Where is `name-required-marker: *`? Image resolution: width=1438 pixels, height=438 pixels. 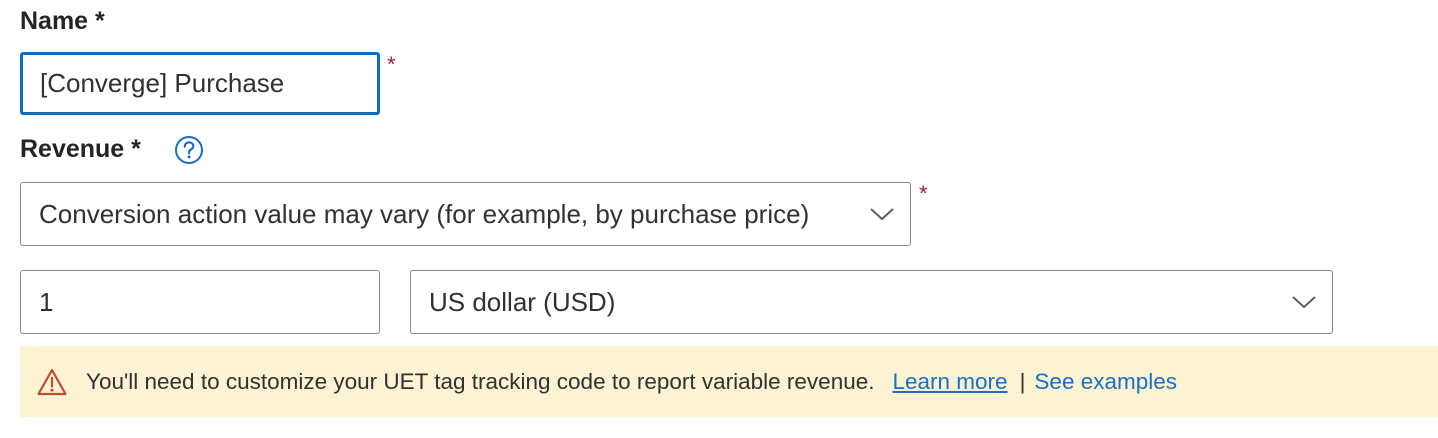 name-required-marker: * is located at coordinates (391, 64).